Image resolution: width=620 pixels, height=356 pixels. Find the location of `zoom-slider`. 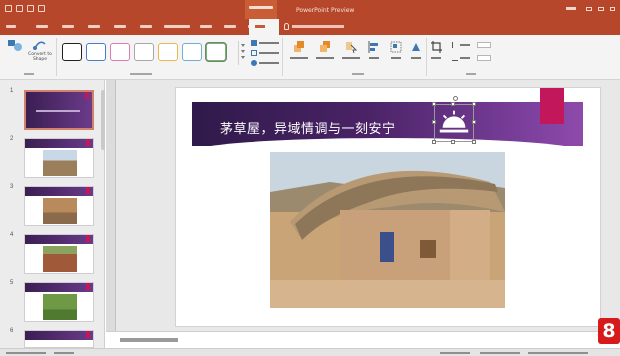

zoom-slider is located at coordinates (558, 353).